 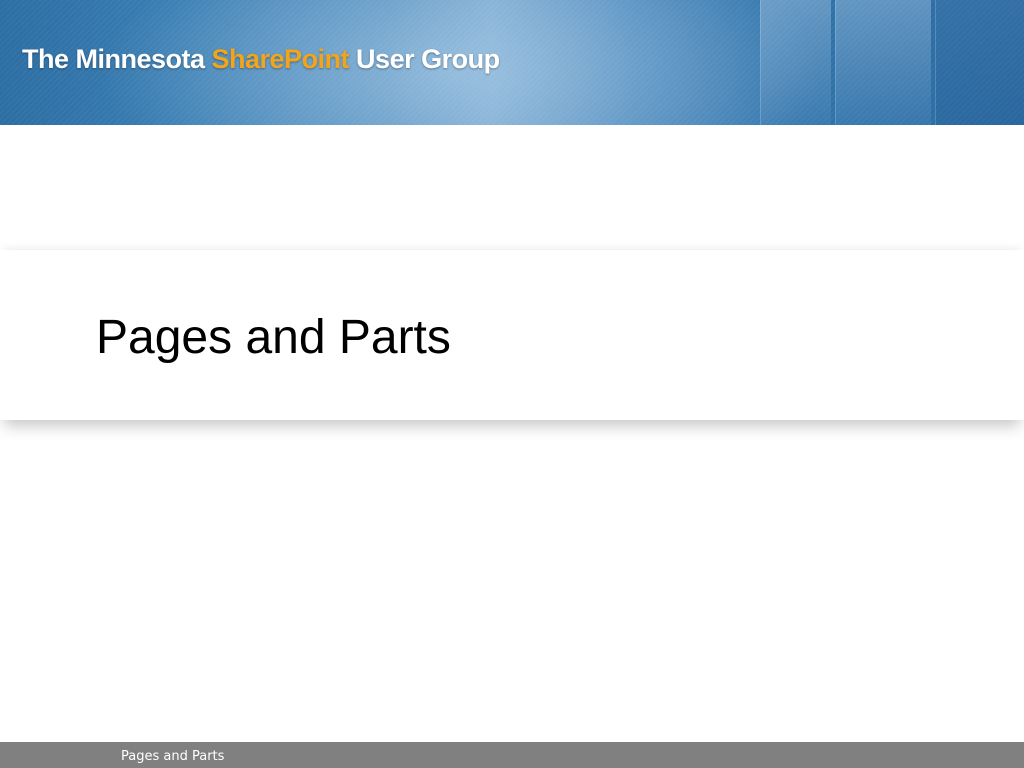 I want to click on group-title-accent: SharePoint, so click(x=280, y=59).